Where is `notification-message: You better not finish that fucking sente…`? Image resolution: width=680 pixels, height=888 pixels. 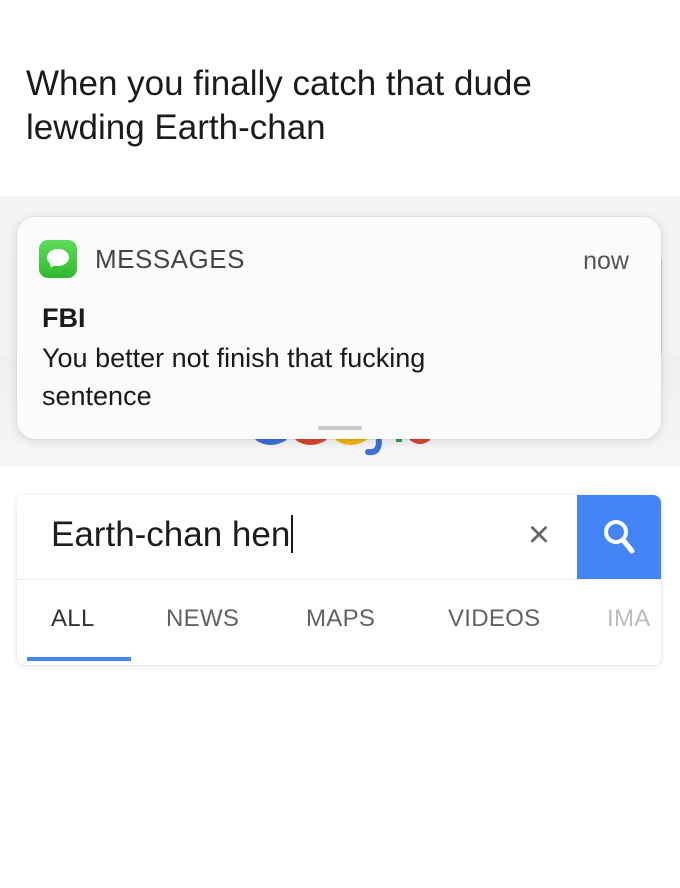
notification-message: You better not finish that fucking sente… is located at coordinates (312, 377).